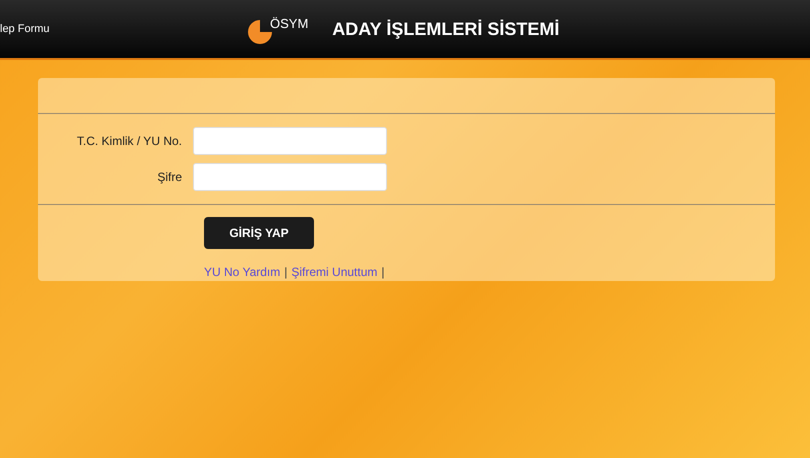 The width and height of the screenshot is (810, 458). Describe the element at coordinates (334, 272) in the screenshot. I see `help-link: Şifremi Unuttum` at that location.